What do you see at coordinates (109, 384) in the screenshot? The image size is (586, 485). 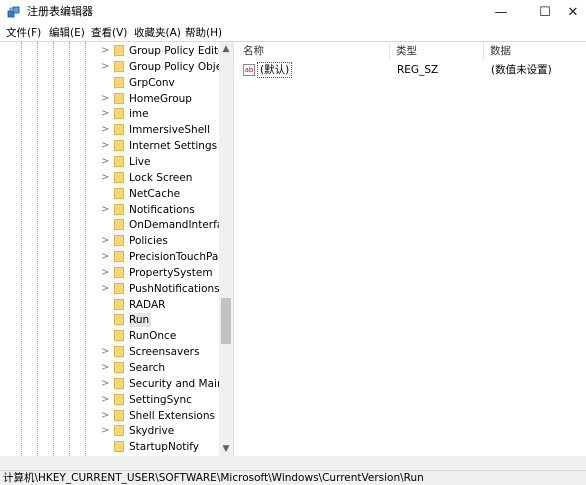 I see `tree-item: > Security and Mainte` at bounding box center [109, 384].